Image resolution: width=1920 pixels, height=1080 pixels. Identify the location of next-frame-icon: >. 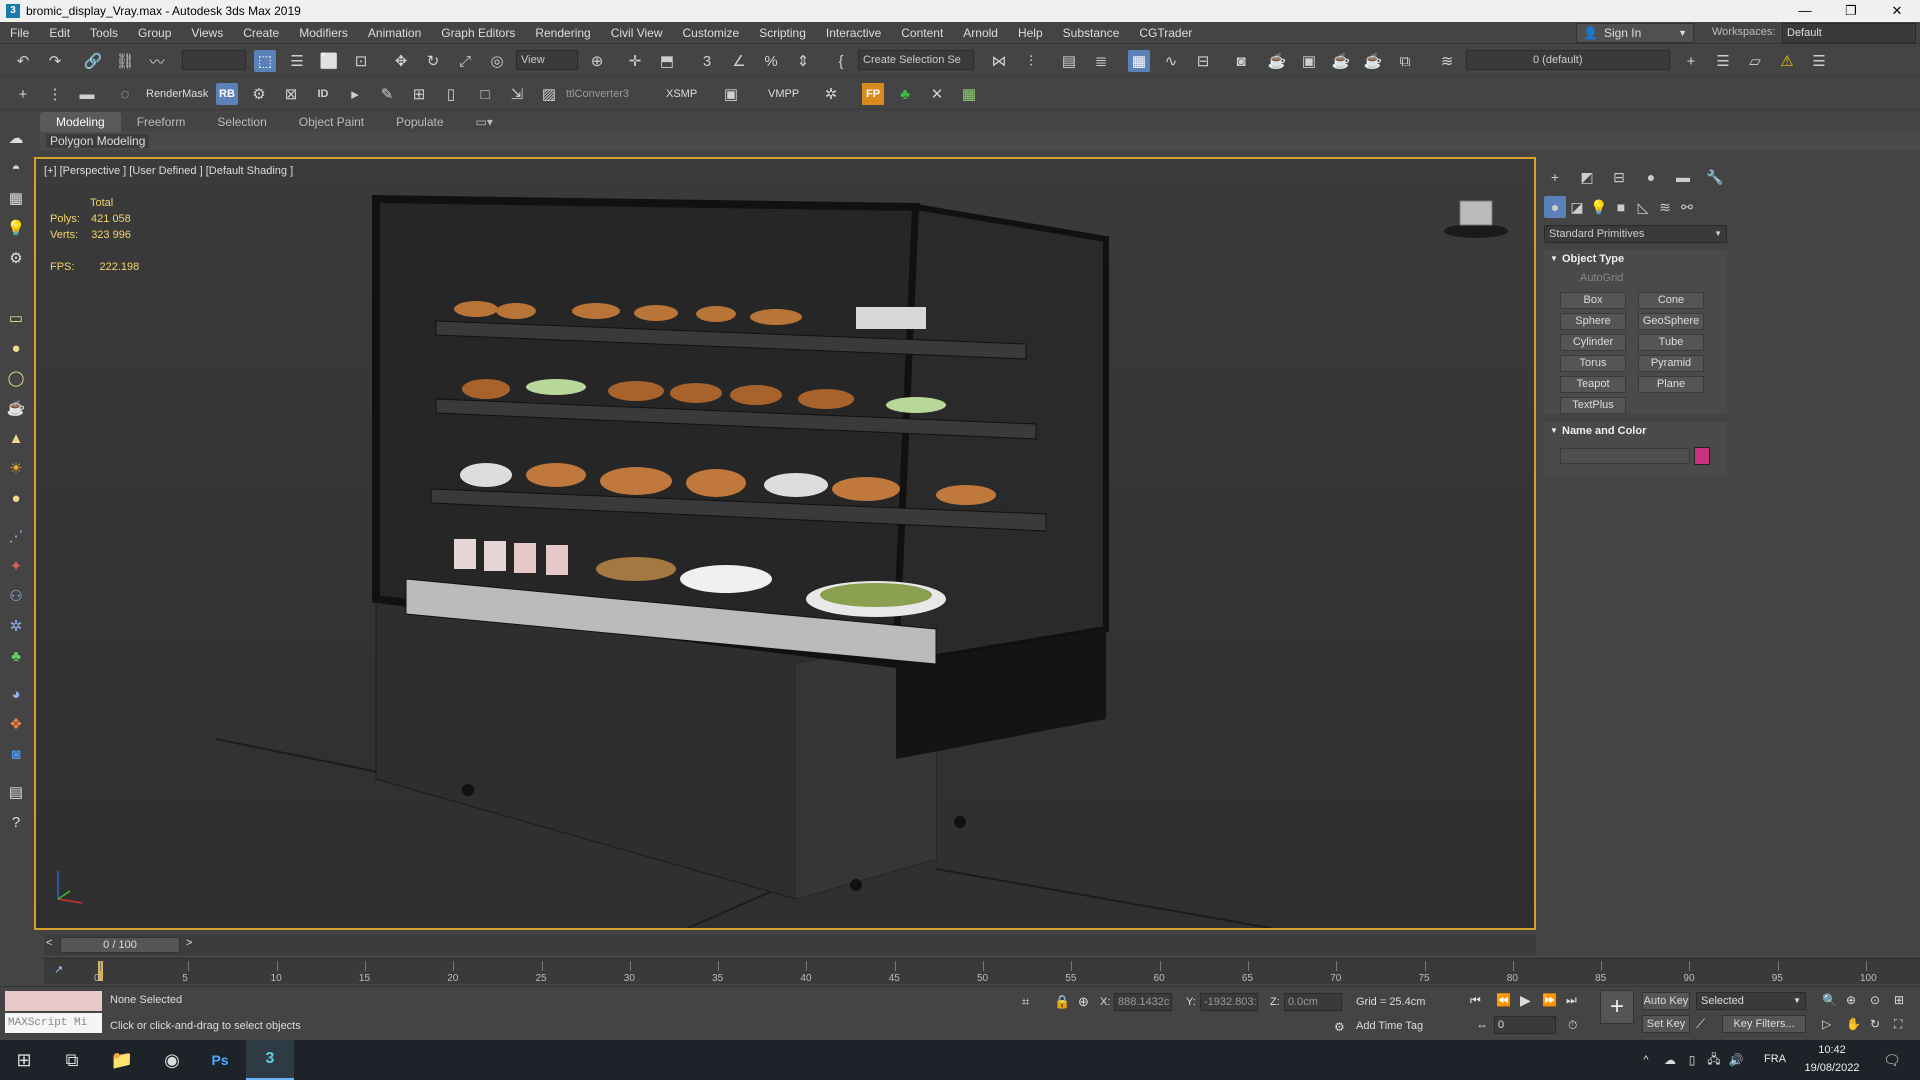
(189, 943).